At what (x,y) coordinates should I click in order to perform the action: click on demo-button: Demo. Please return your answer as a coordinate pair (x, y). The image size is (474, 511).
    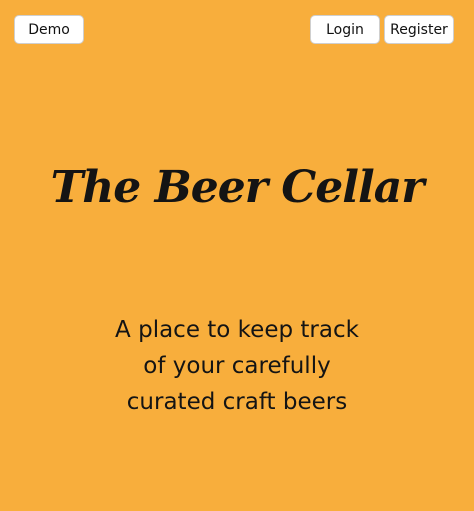
    Looking at the image, I should click on (49, 29).